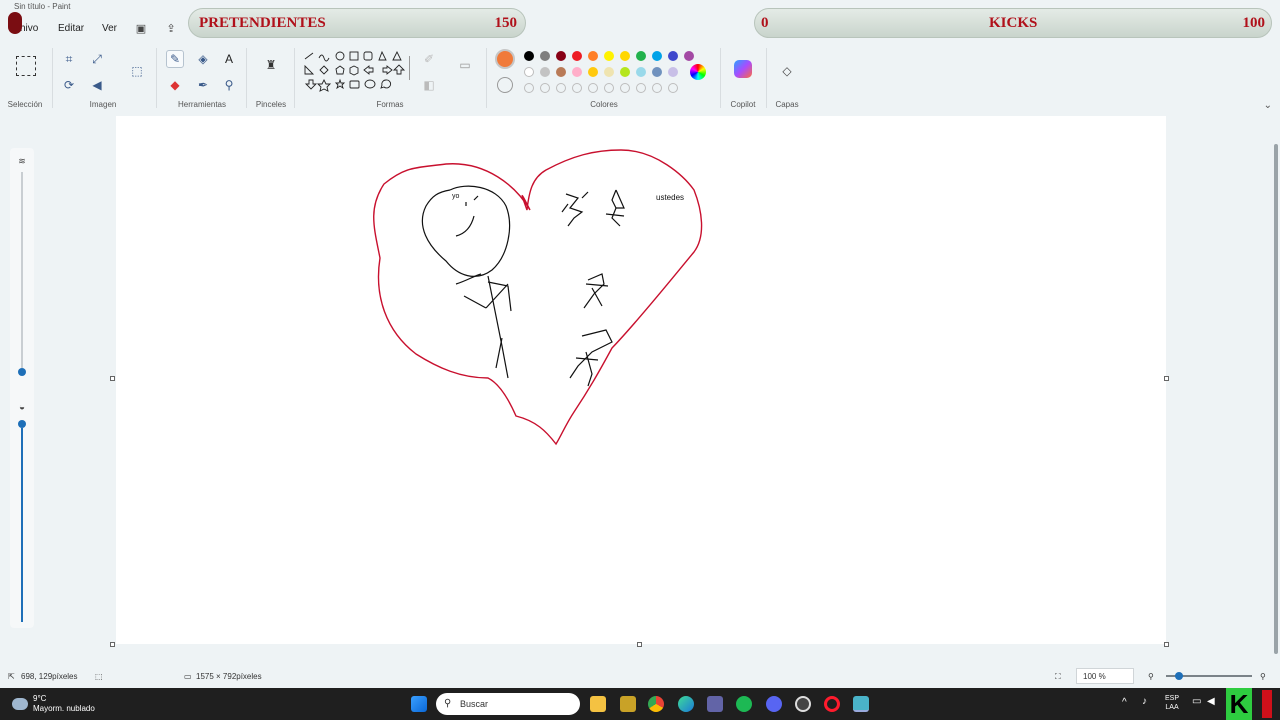  What do you see at coordinates (171, 29) in the screenshot?
I see `share-icon: ⇪` at bounding box center [171, 29].